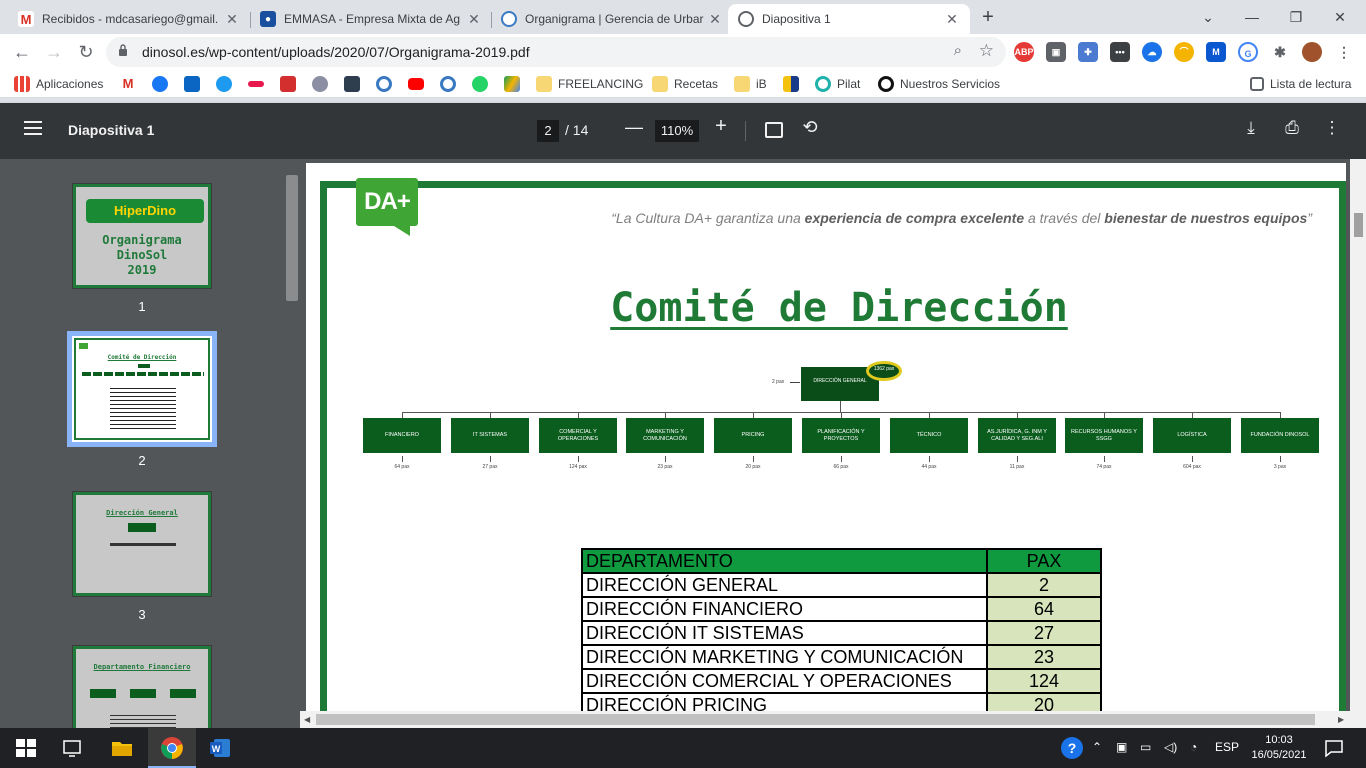  What do you see at coordinates (26, 748) in the screenshot?
I see `windows-start-icon` at bounding box center [26, 748].